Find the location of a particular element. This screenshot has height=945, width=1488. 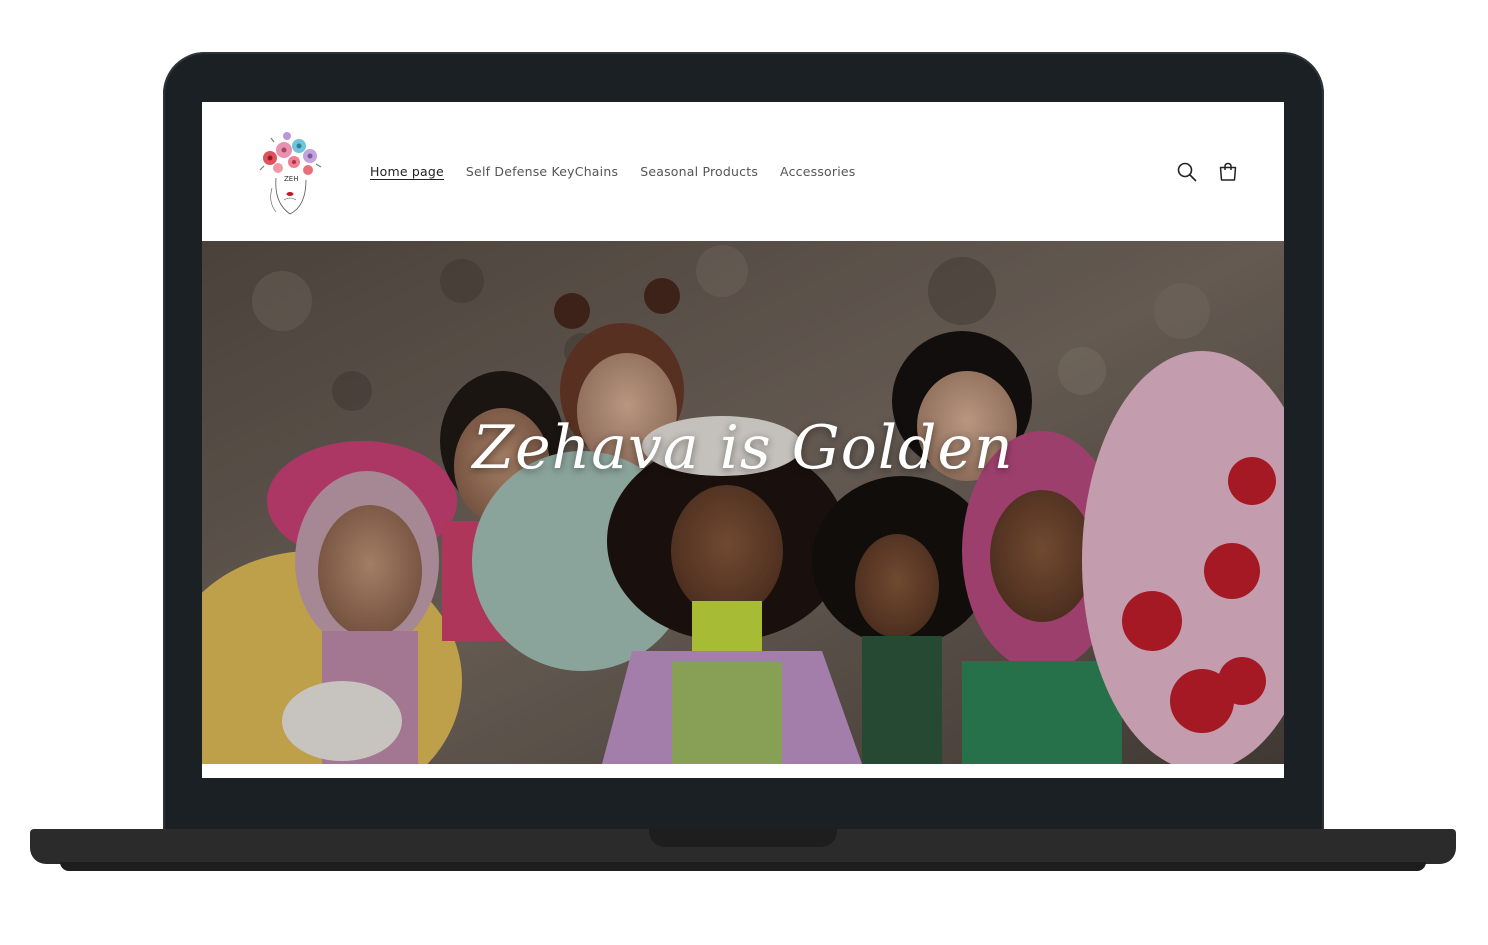

search-button is located at coordinates (1187, 172).